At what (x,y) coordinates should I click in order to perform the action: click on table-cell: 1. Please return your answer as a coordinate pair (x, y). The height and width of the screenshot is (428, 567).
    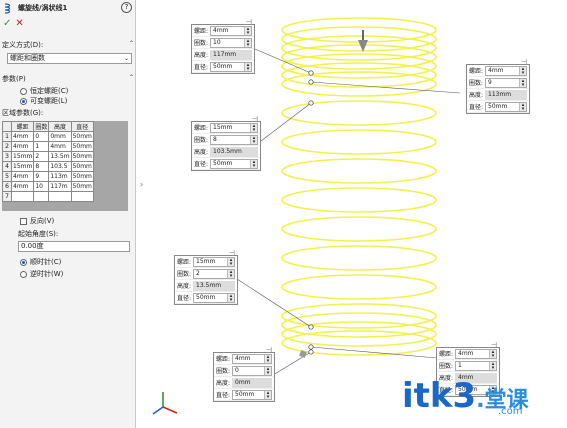
    Looking at the image, I should click on (41, 146).